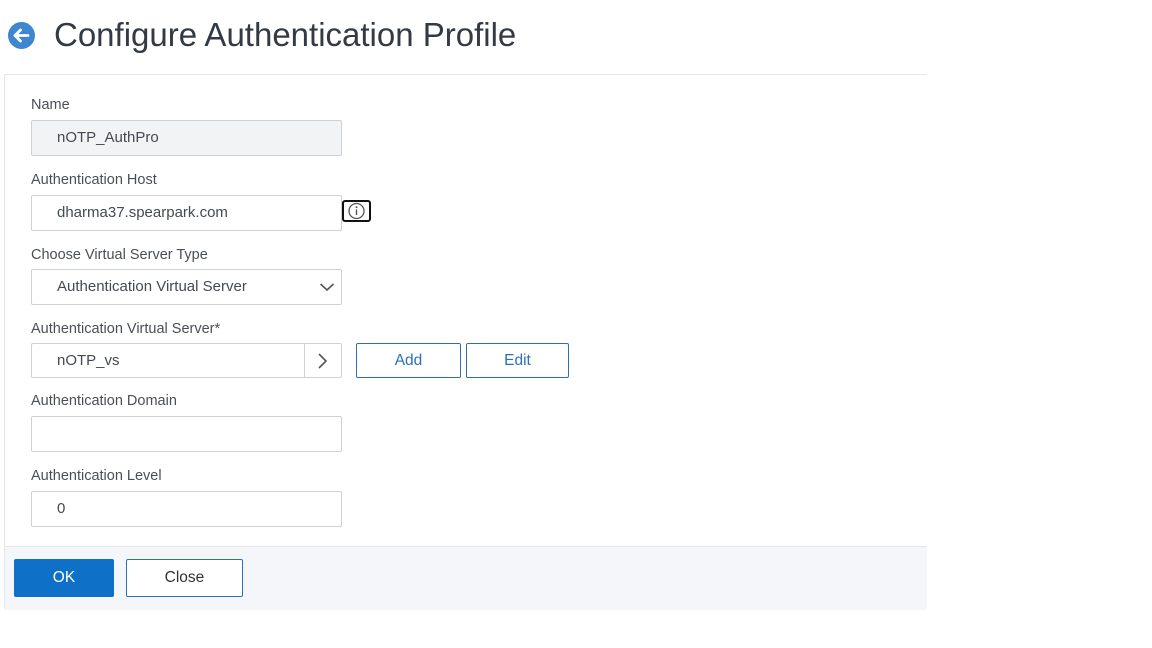  Describe the element at coordinates (517, 360) in the screenshot. I see `edit-vs-button: Edit` at that location.